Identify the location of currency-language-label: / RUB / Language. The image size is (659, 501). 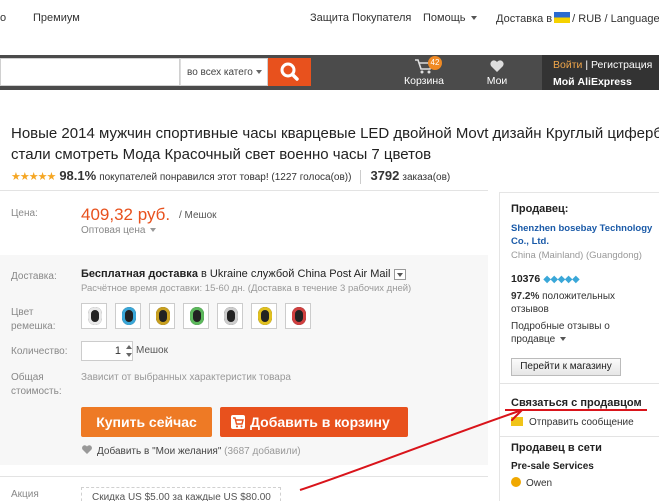
(615, 19).